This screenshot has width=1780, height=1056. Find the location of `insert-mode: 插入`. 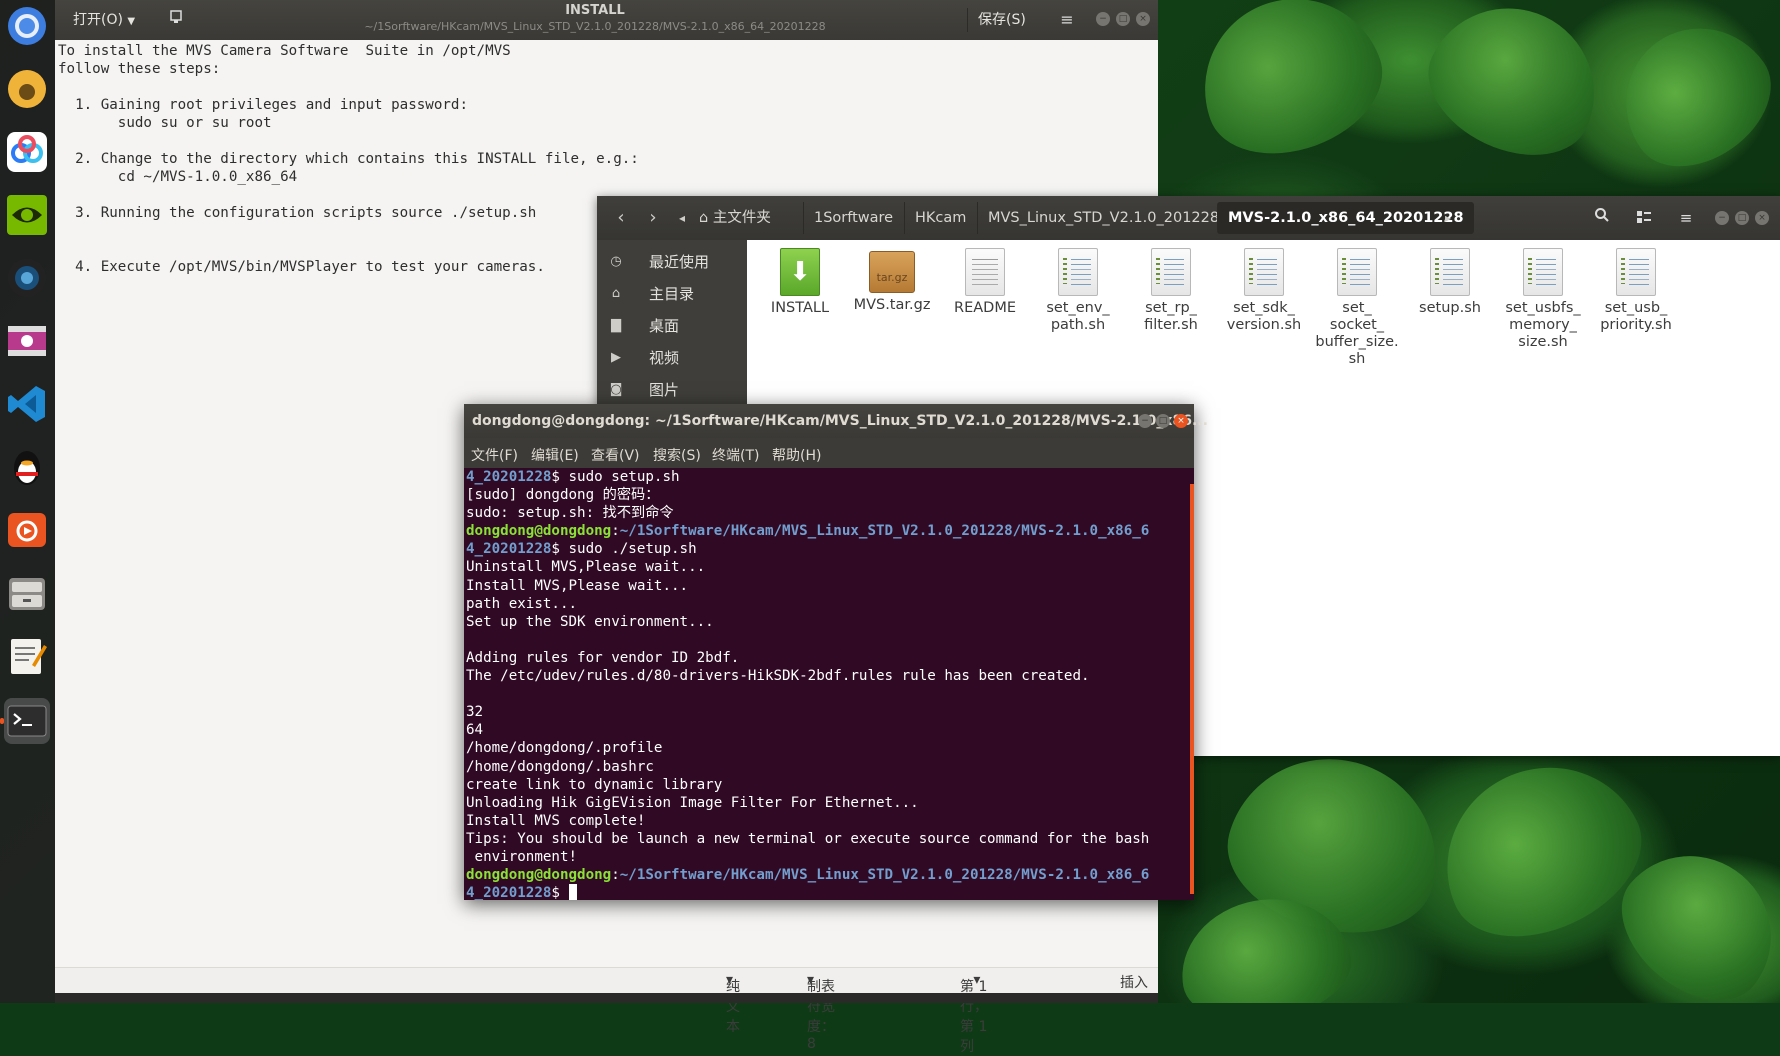

insert-mode: 插入 is located at coordinates (1134, 982).